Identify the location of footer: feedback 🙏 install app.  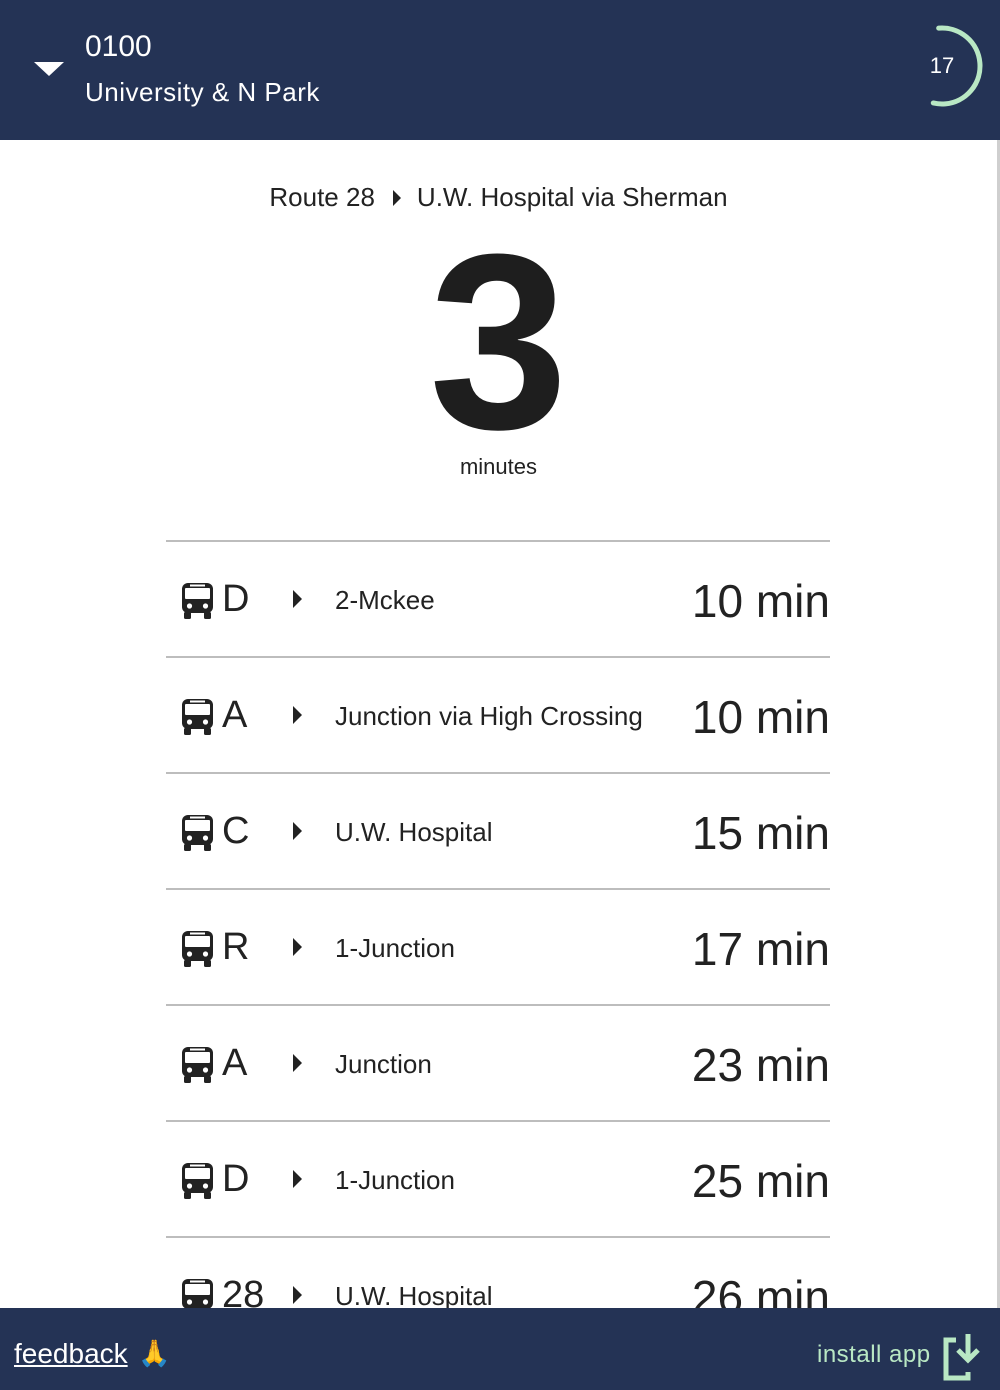
(500, 1349).